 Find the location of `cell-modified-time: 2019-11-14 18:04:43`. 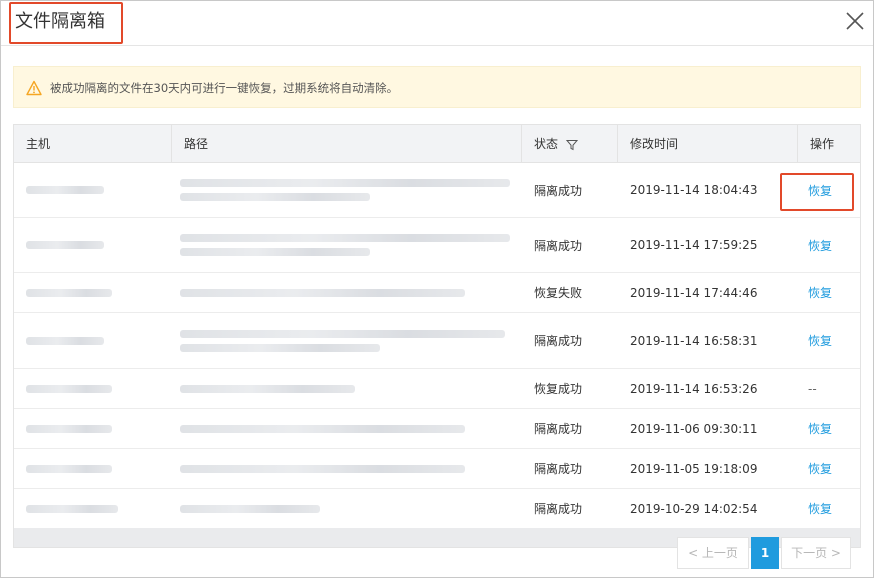

cell-modified-time: 2019-11-14 18:04:43 is located at coordinates (694, 190).